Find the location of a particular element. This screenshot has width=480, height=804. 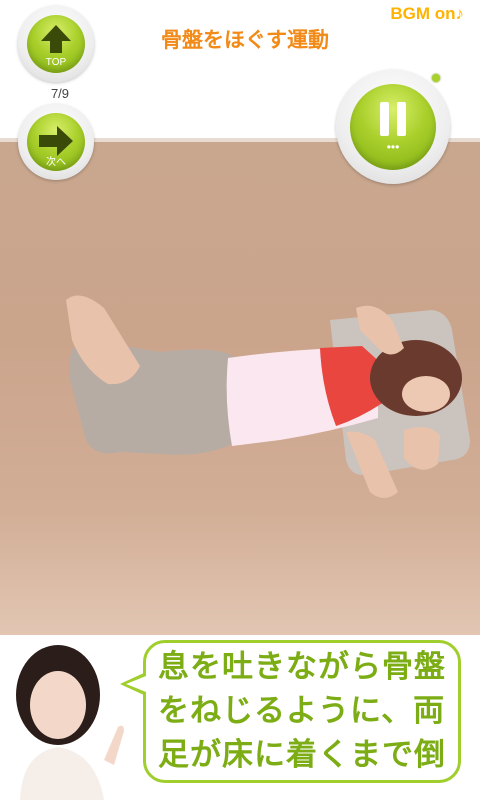

instruction-line-2: をねじるように、両 is located at coordinates (302, 711).